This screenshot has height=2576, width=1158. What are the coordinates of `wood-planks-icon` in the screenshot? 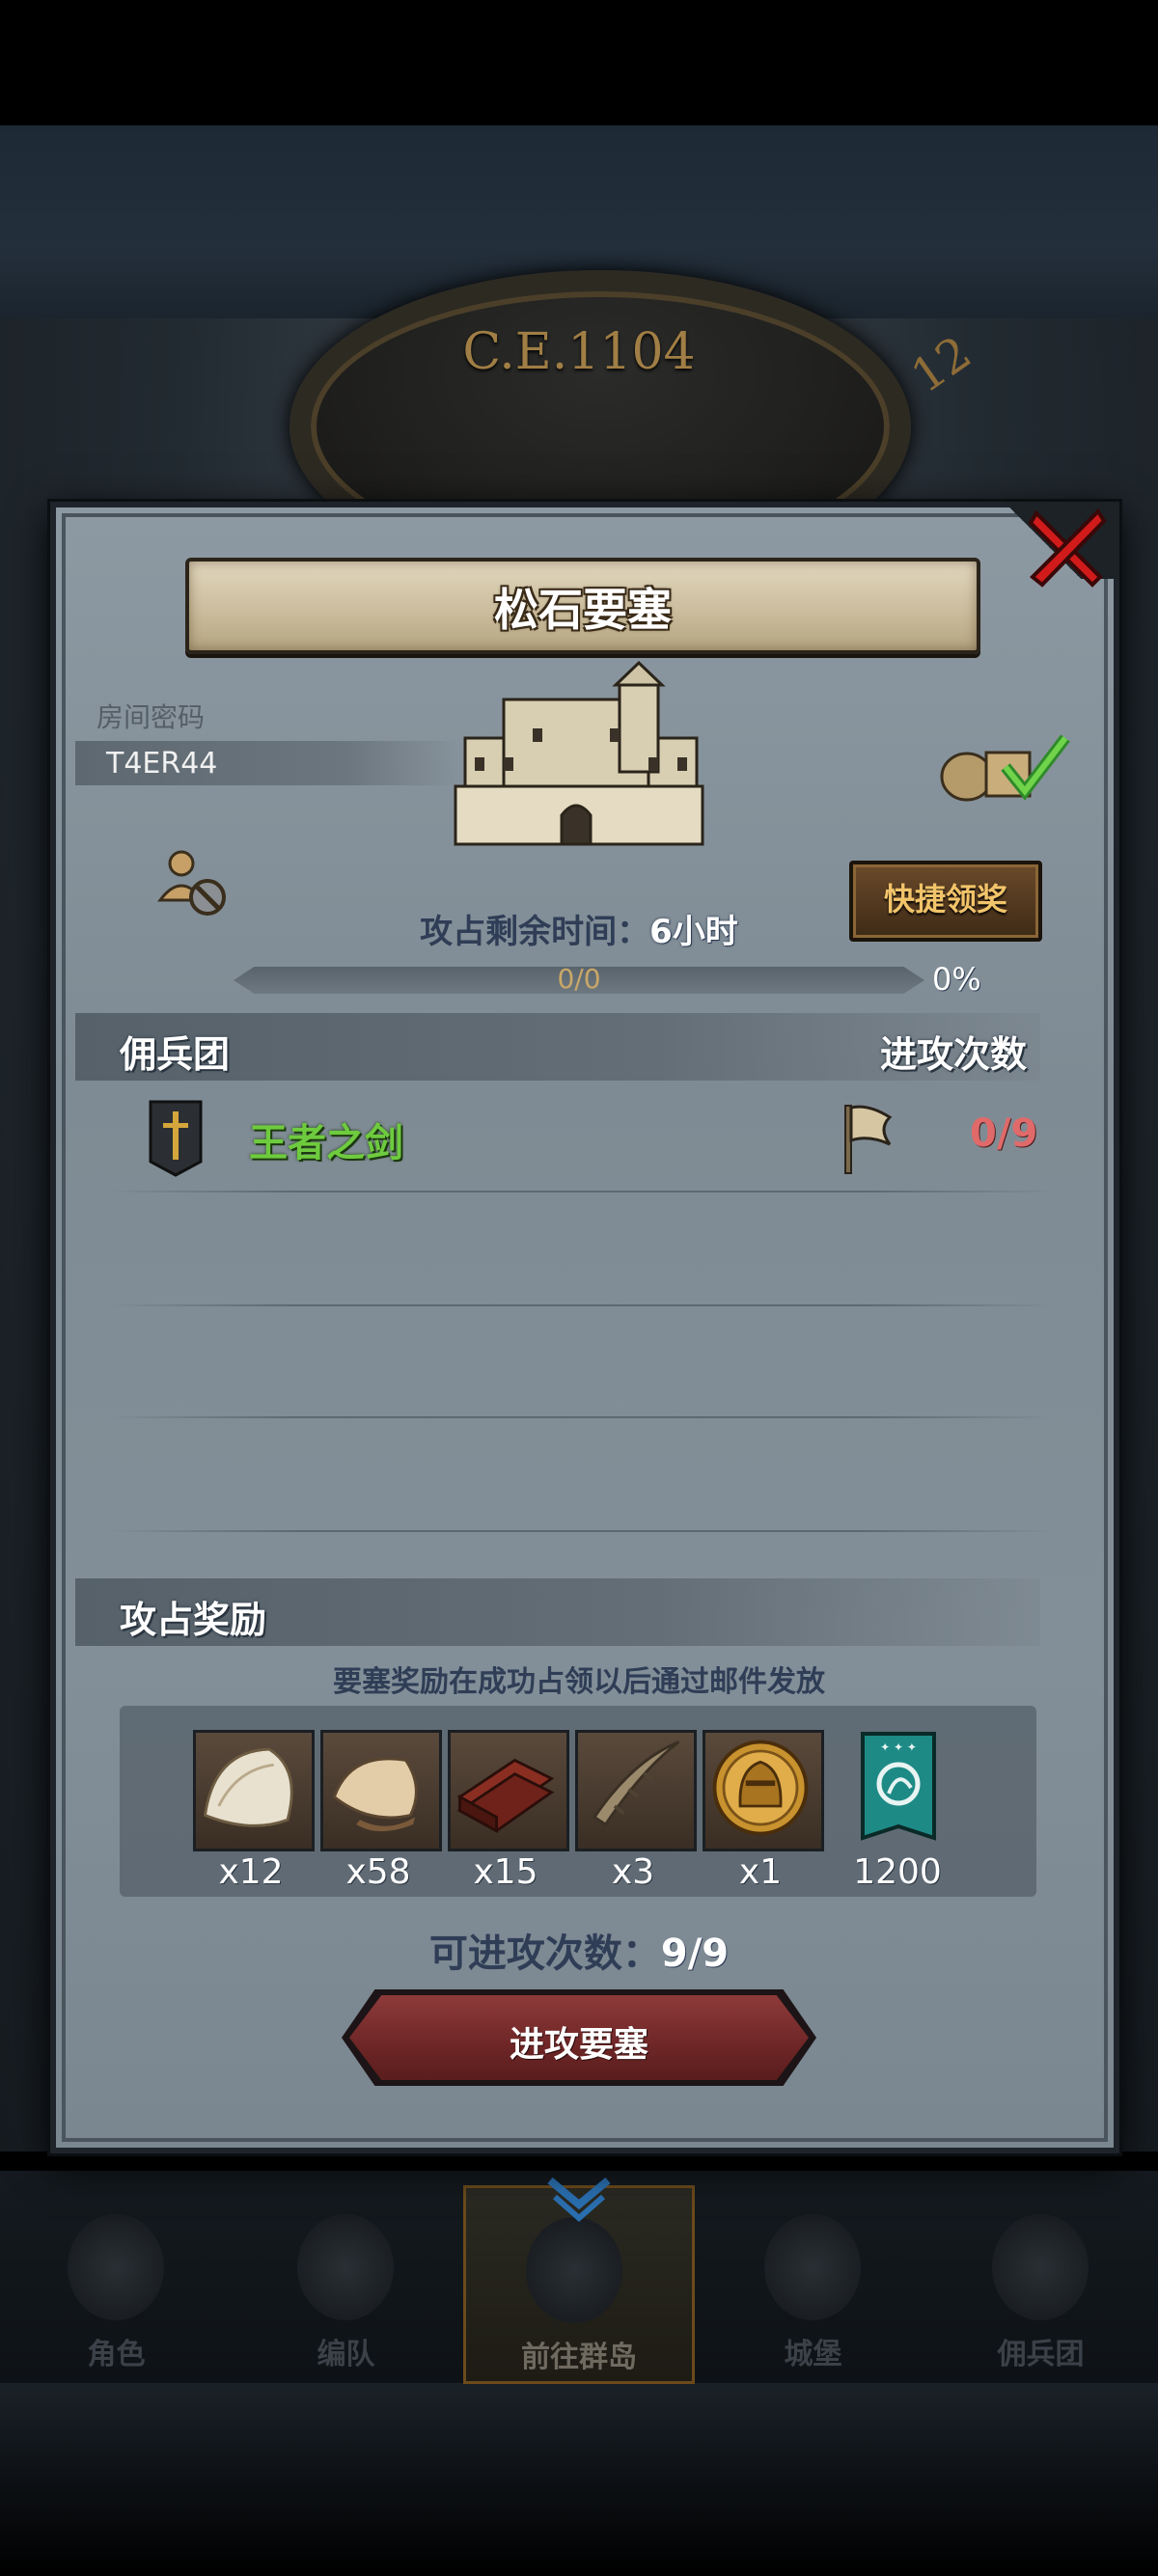 It's located at (505, 1796).